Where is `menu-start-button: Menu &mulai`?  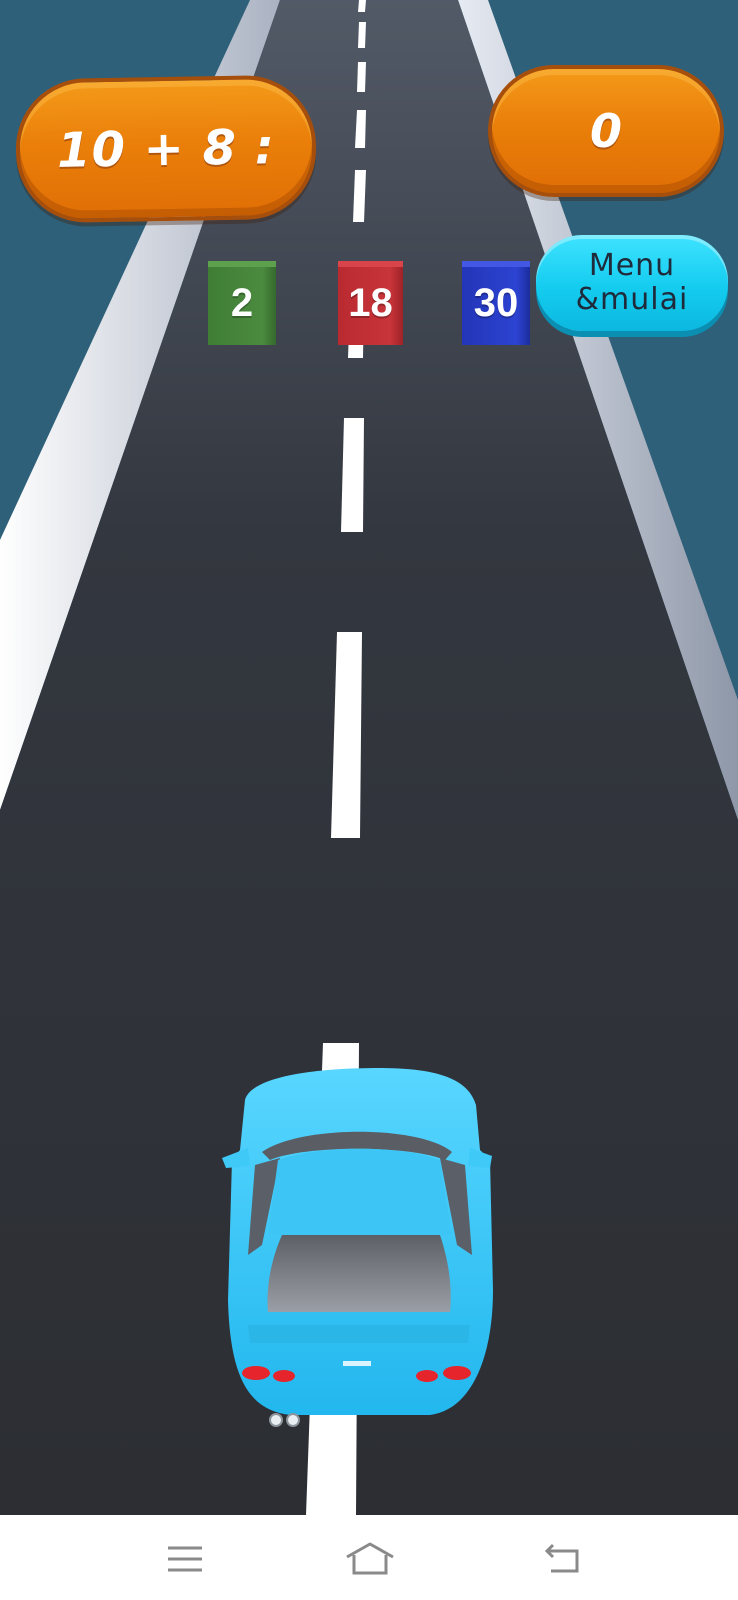 menu-start-button: Menu &mulai is located at coordinates (632, 283).